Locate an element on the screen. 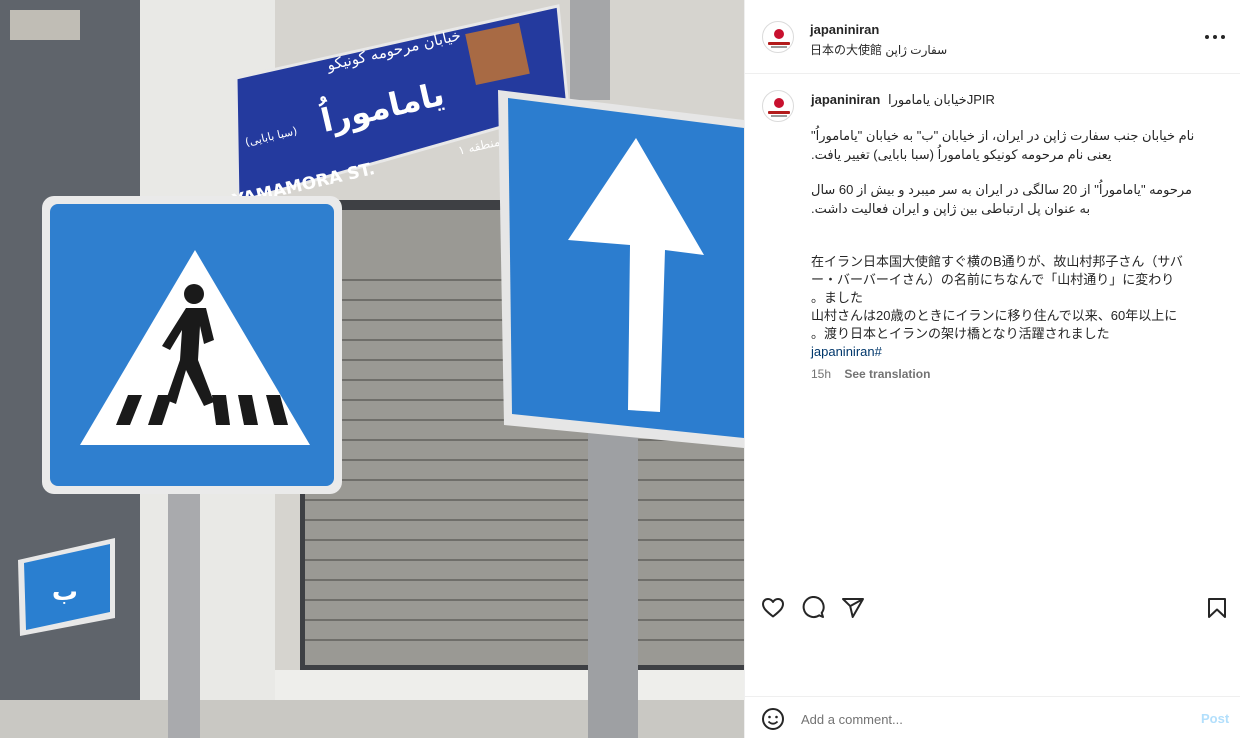 The height and width of the screenshot is (738, 1240). caption-username: japaniniran is located at coordinates (845, 99).